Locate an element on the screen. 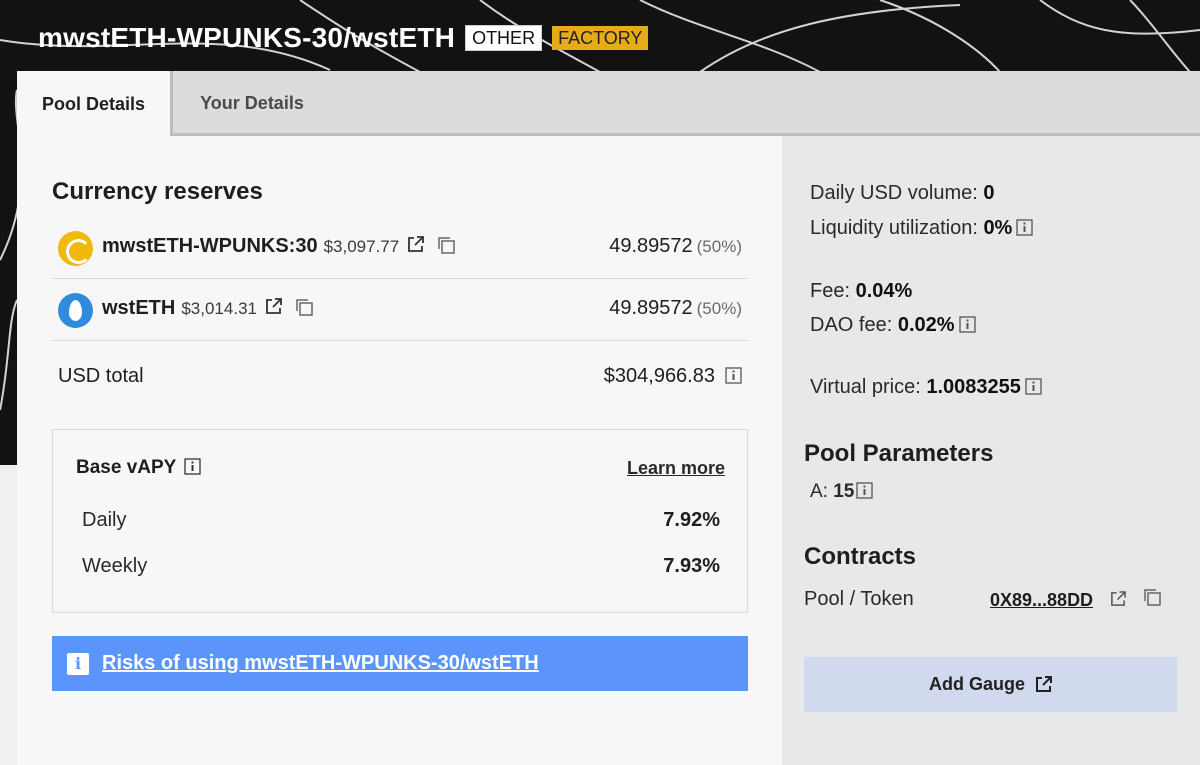  usd-total-label: USD total is located at coordinates (101, 376).